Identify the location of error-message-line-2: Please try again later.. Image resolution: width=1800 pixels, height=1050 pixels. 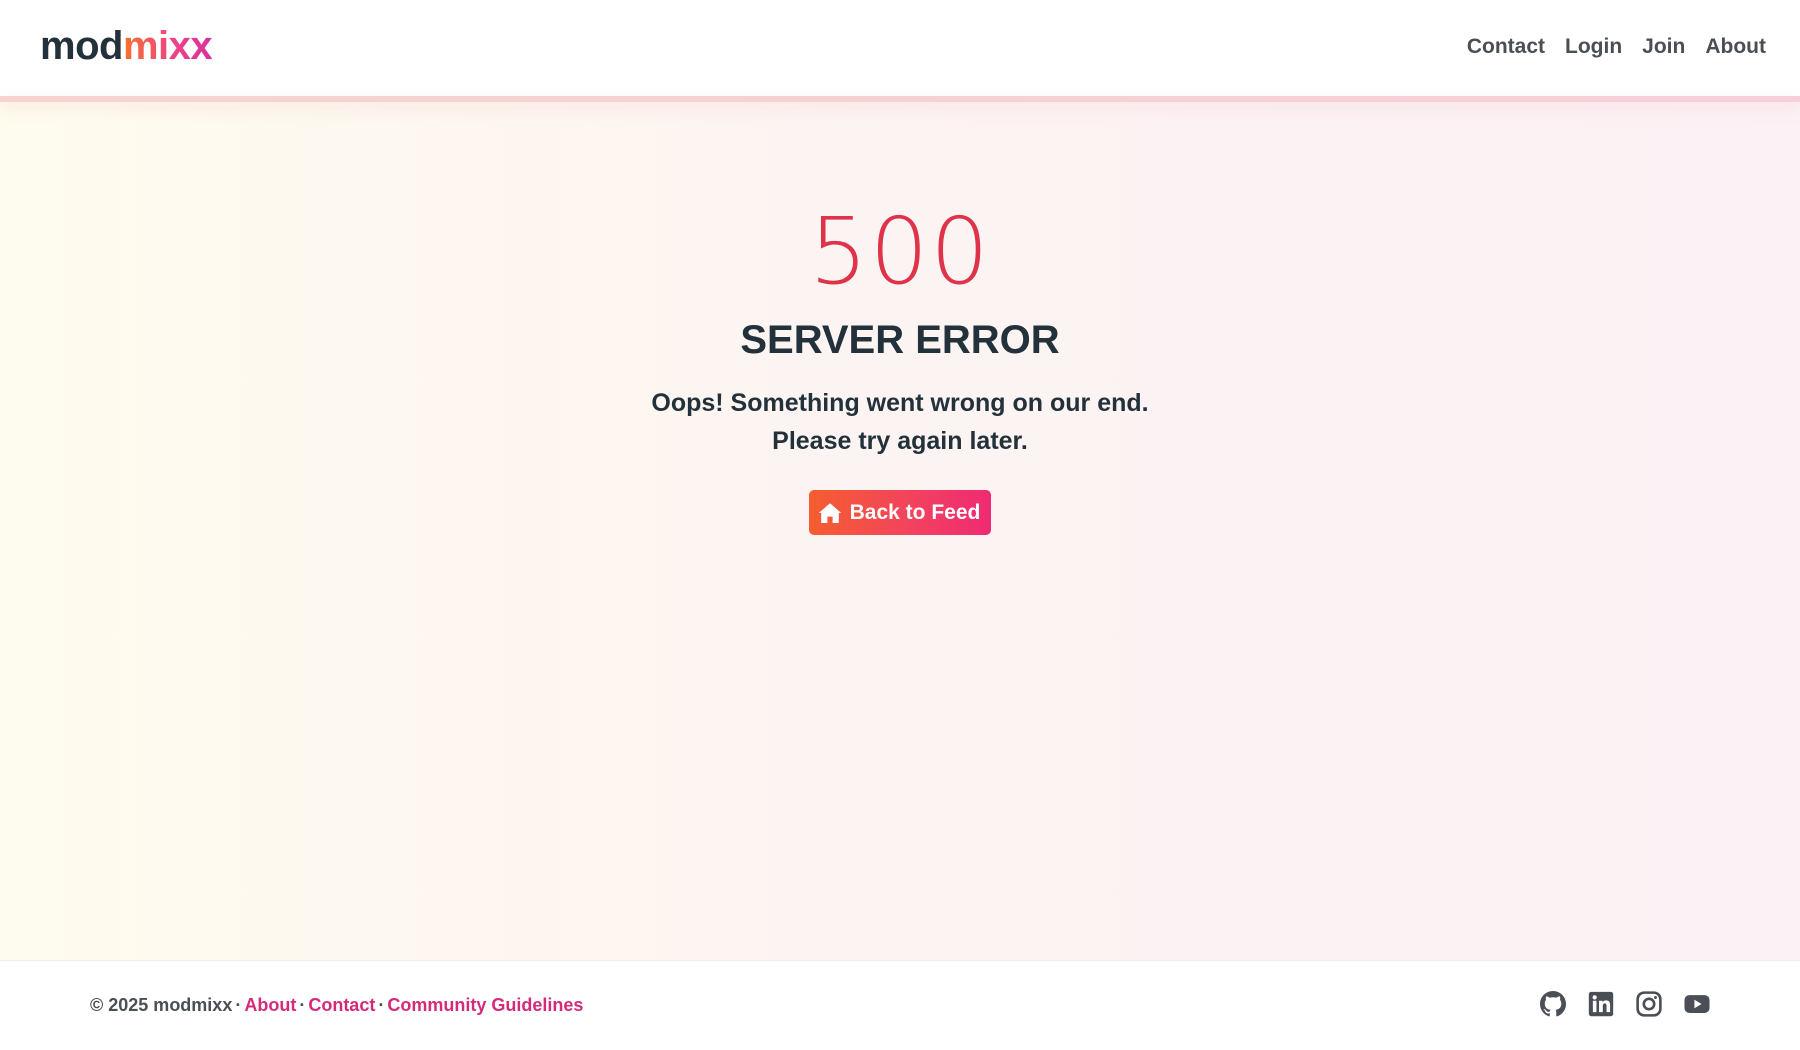
(900, 441).